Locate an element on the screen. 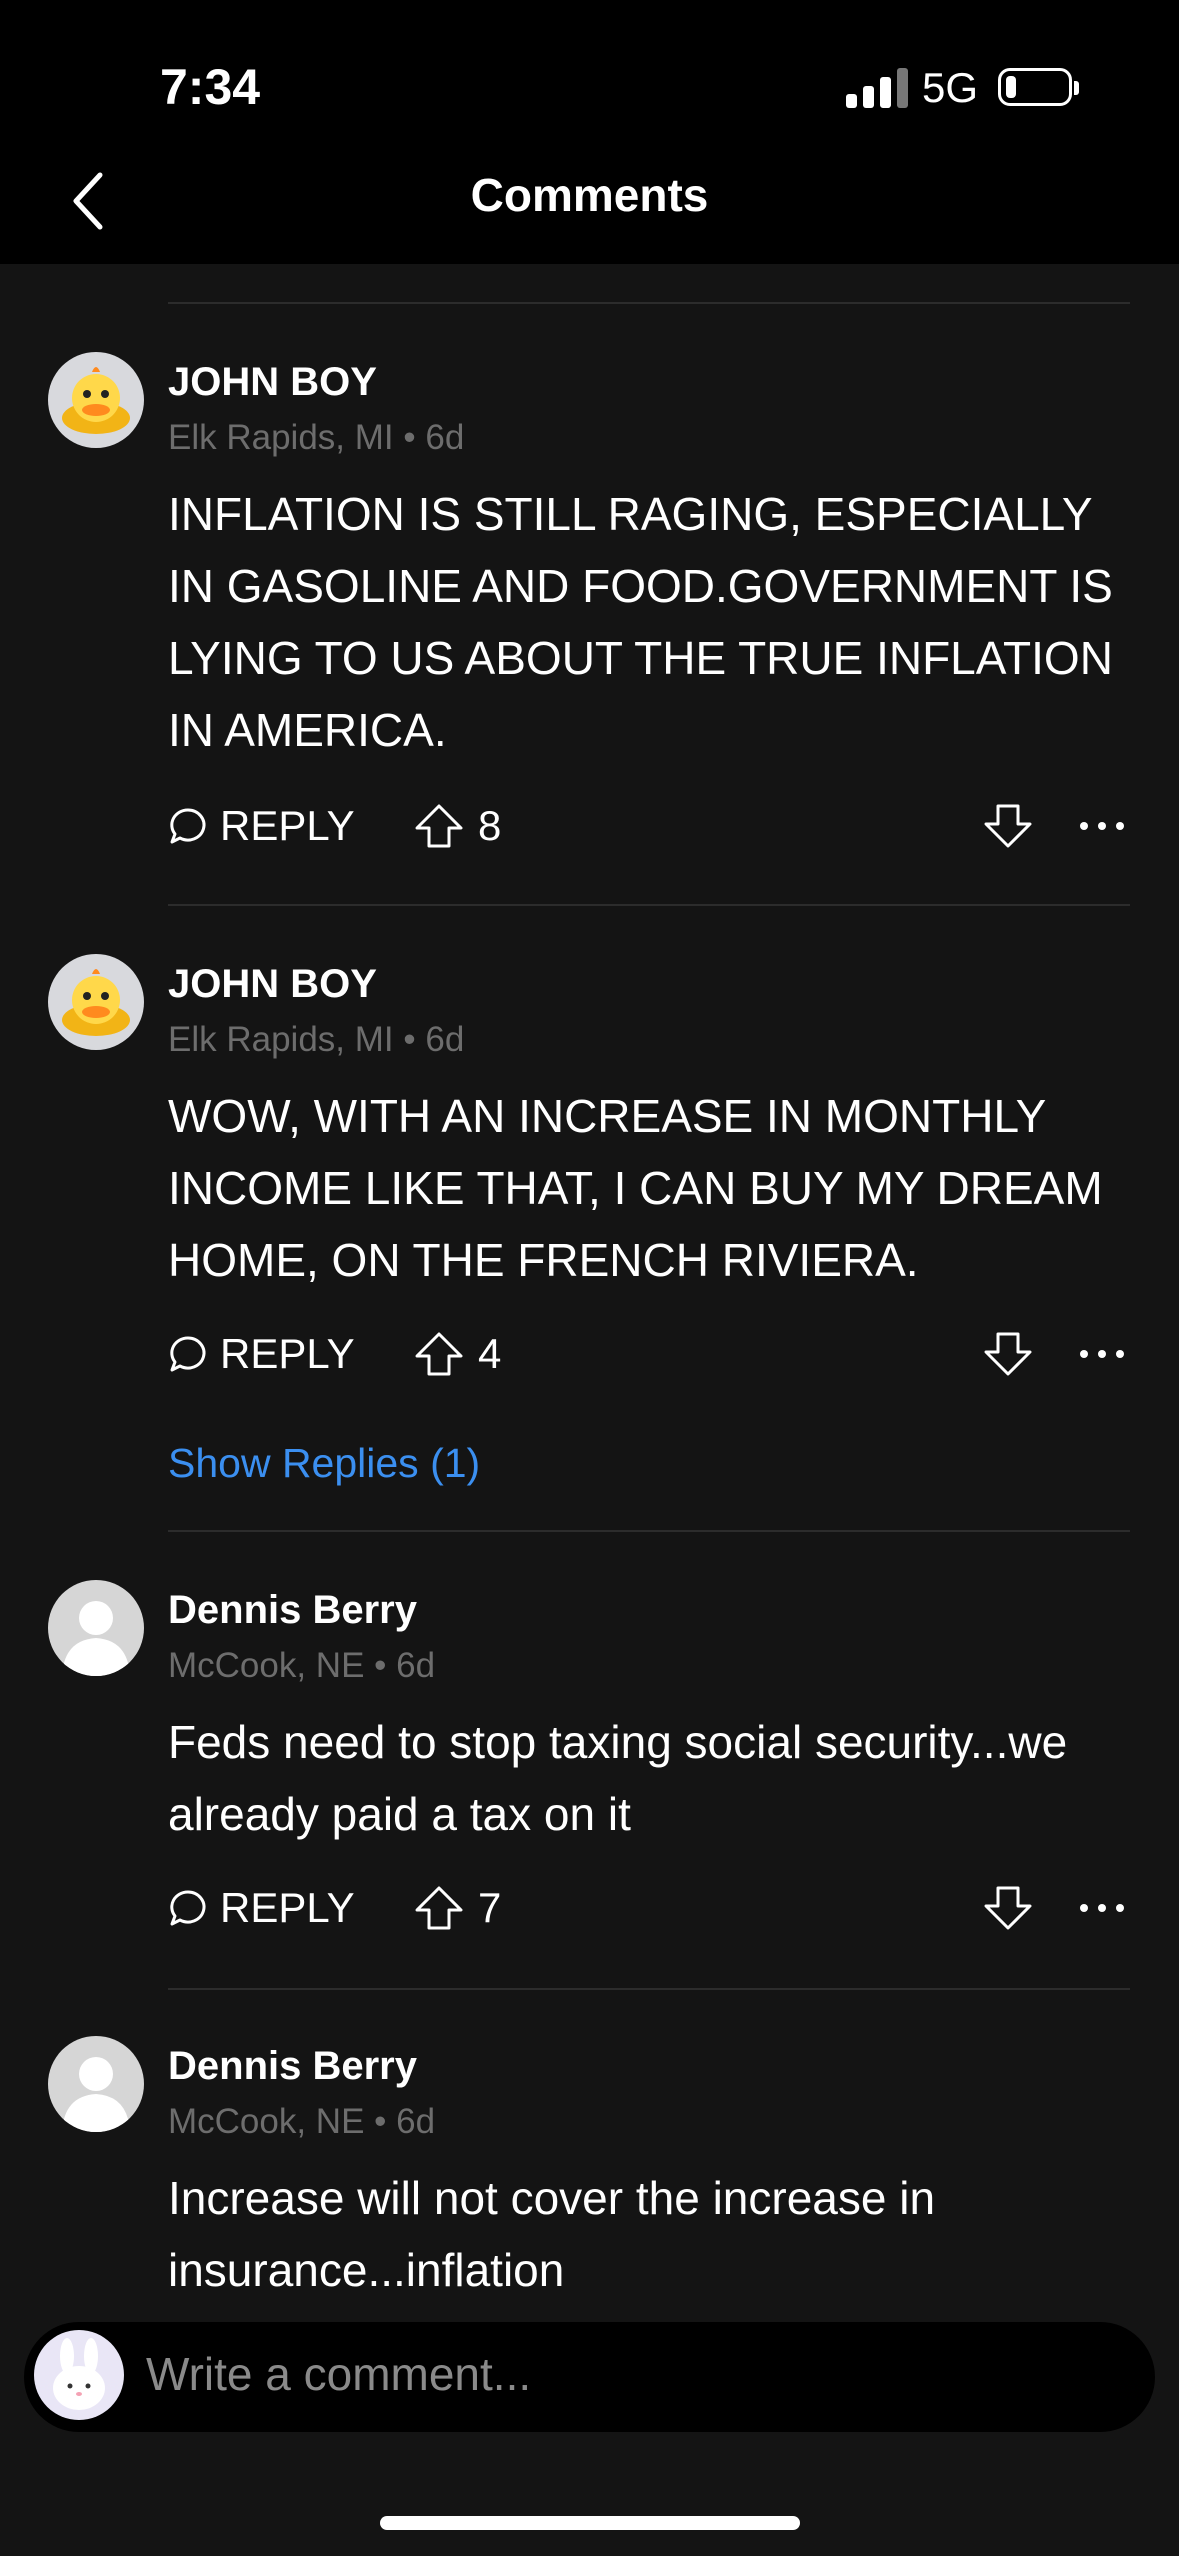 Image resolution: width=1179 pixels, height=2556 pixels. battery-icon is located at coordinates (1038, 87).